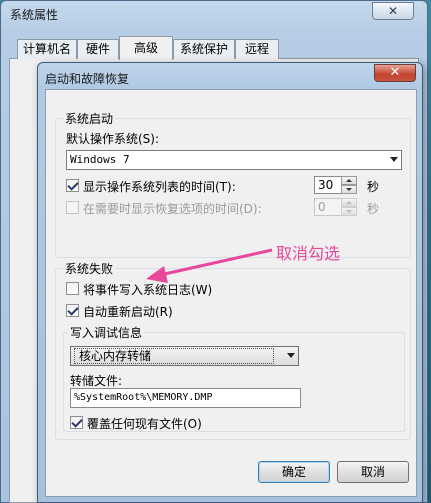  I want to click on annotation-text: 取消勾选, so click(308, 253).